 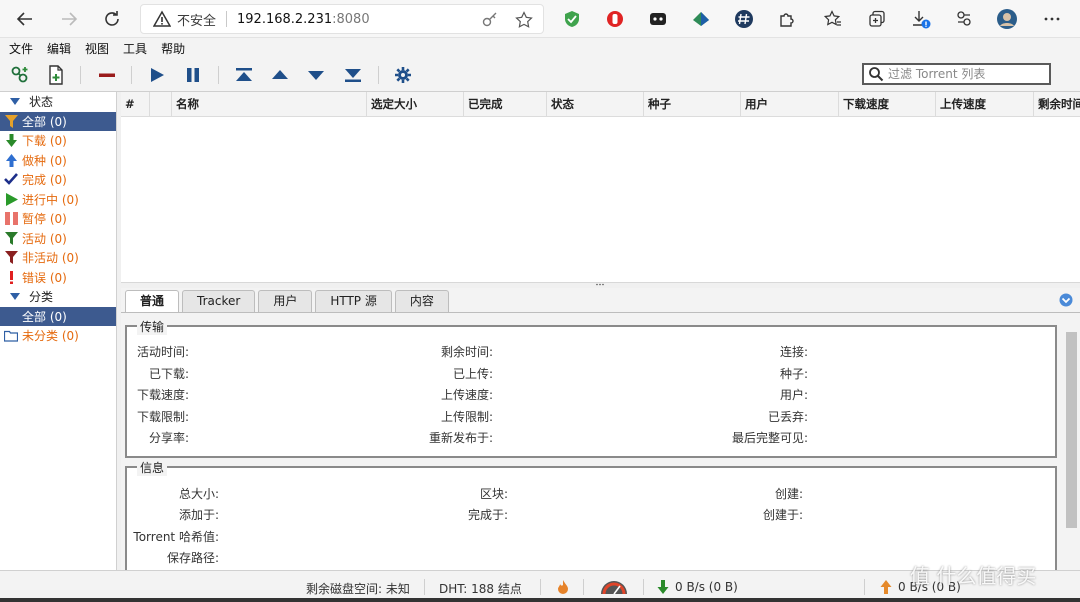 What do you see at coordinates (1007, 19) in the screenshot?
I see `profile-avatar` at bounding box center [1007, 19].